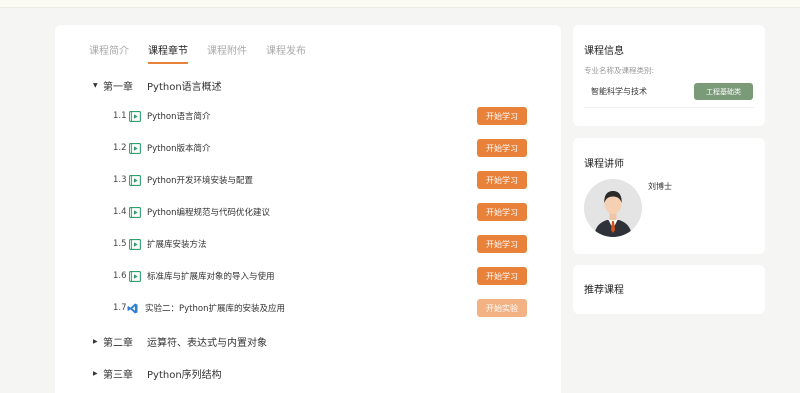 This screenshot has width=800, height=393. I want to click on teacher-section-title: 课程讲师, so click(604, 164).